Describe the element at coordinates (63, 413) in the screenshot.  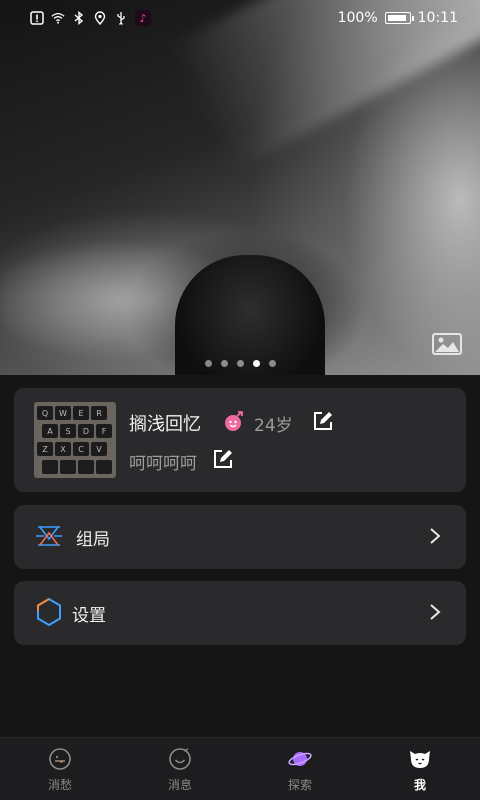
I see `keyboard-key: W` at that location.